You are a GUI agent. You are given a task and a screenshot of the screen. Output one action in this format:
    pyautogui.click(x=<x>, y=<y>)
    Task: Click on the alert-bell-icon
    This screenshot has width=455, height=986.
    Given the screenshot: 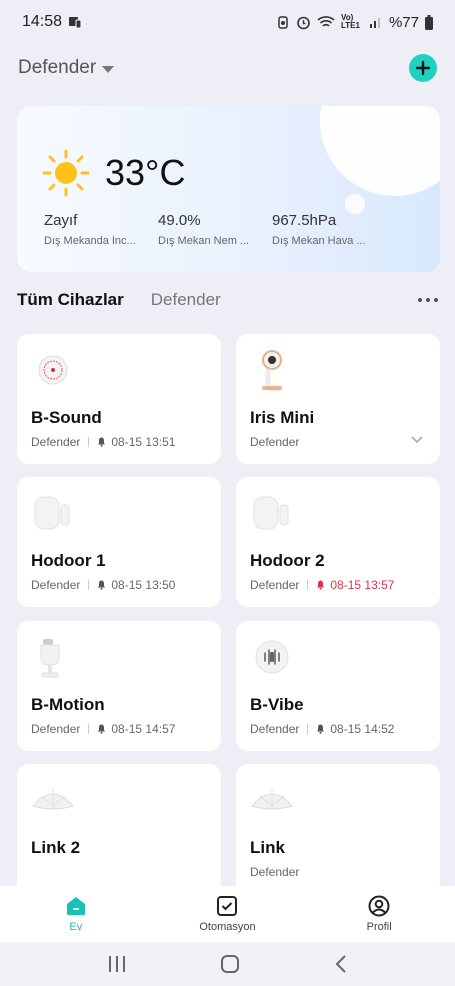 What is the action you would take?
    pyautogui.click(x=321, y=585)
    